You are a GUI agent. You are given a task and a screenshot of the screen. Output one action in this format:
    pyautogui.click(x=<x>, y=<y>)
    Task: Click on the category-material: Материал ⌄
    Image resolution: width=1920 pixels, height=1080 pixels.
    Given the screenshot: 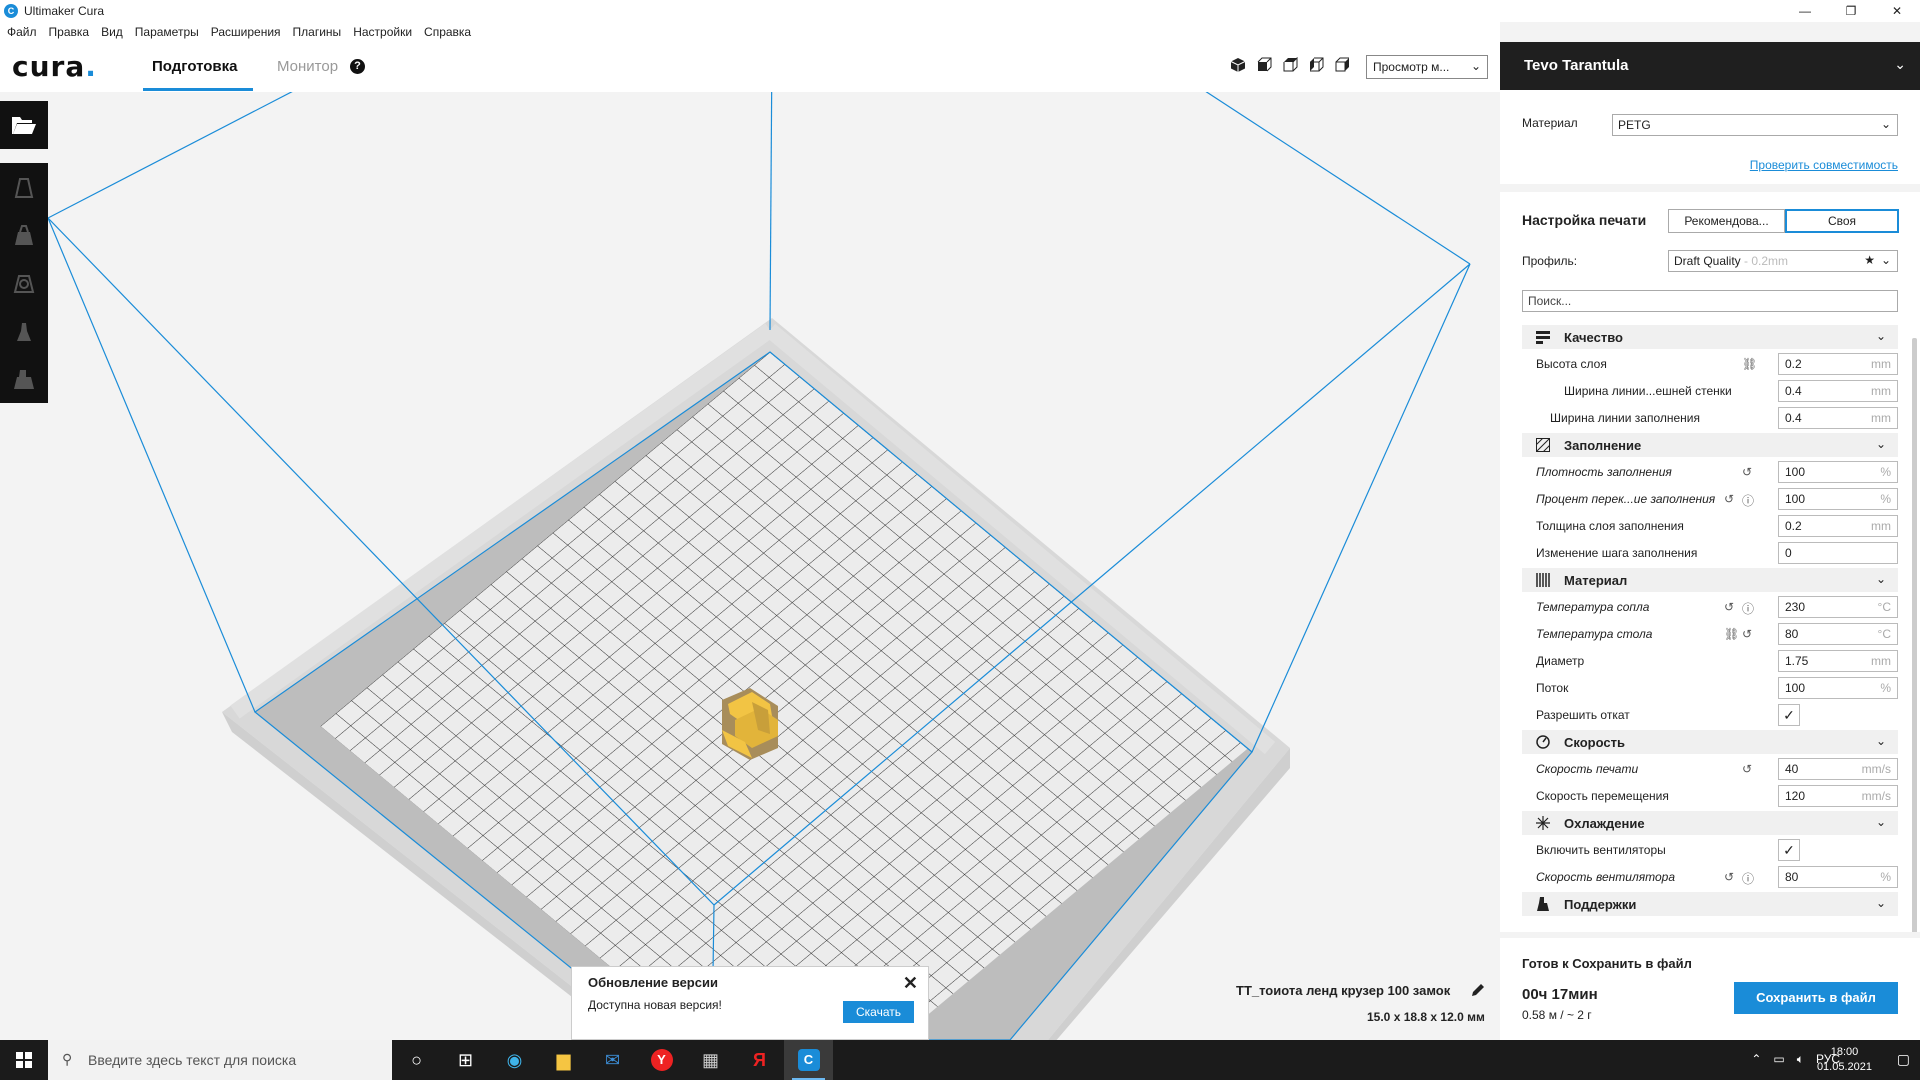 What is the action you would take?
    pyautogui.click(x=1710, y=580)
    